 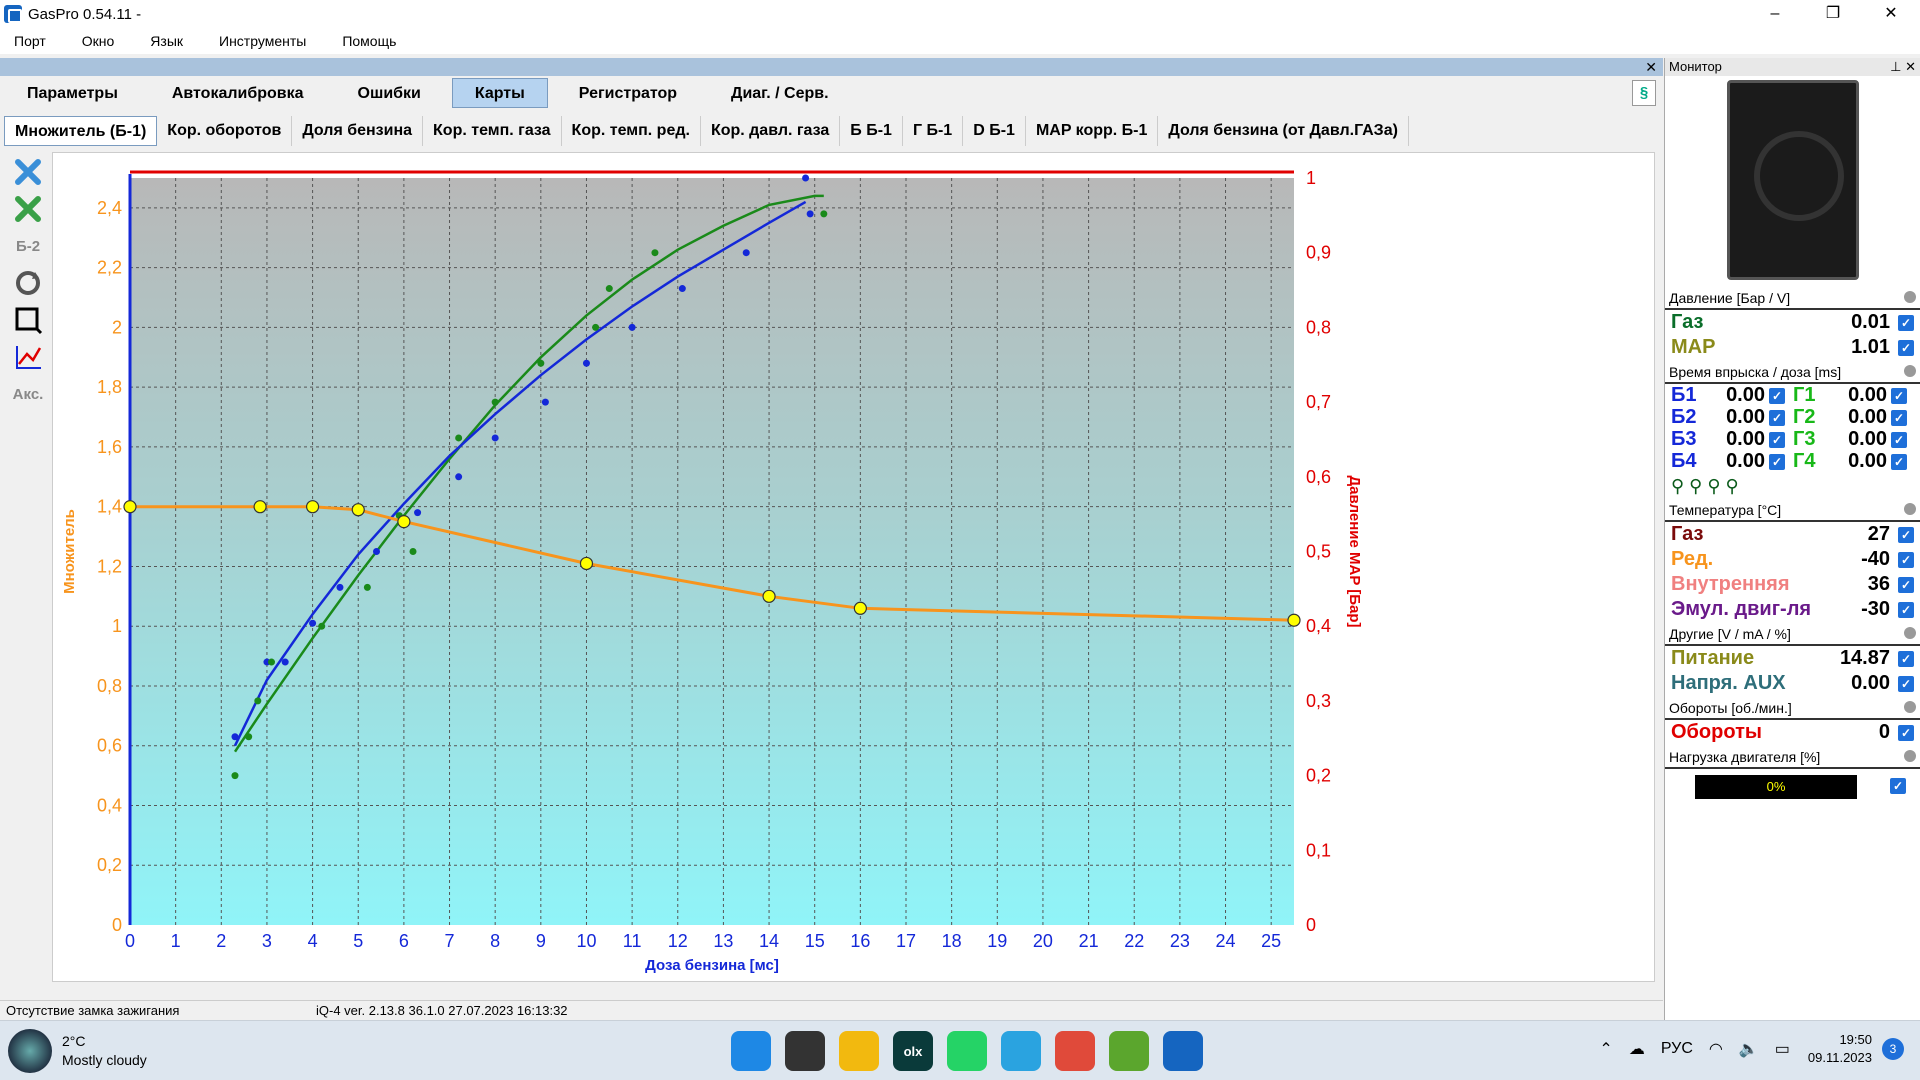 What do you see at coordinates (1906, 658) in the screenshot?
I see `other-0-checkbox: ✓` at bounding box center [1906, 658].